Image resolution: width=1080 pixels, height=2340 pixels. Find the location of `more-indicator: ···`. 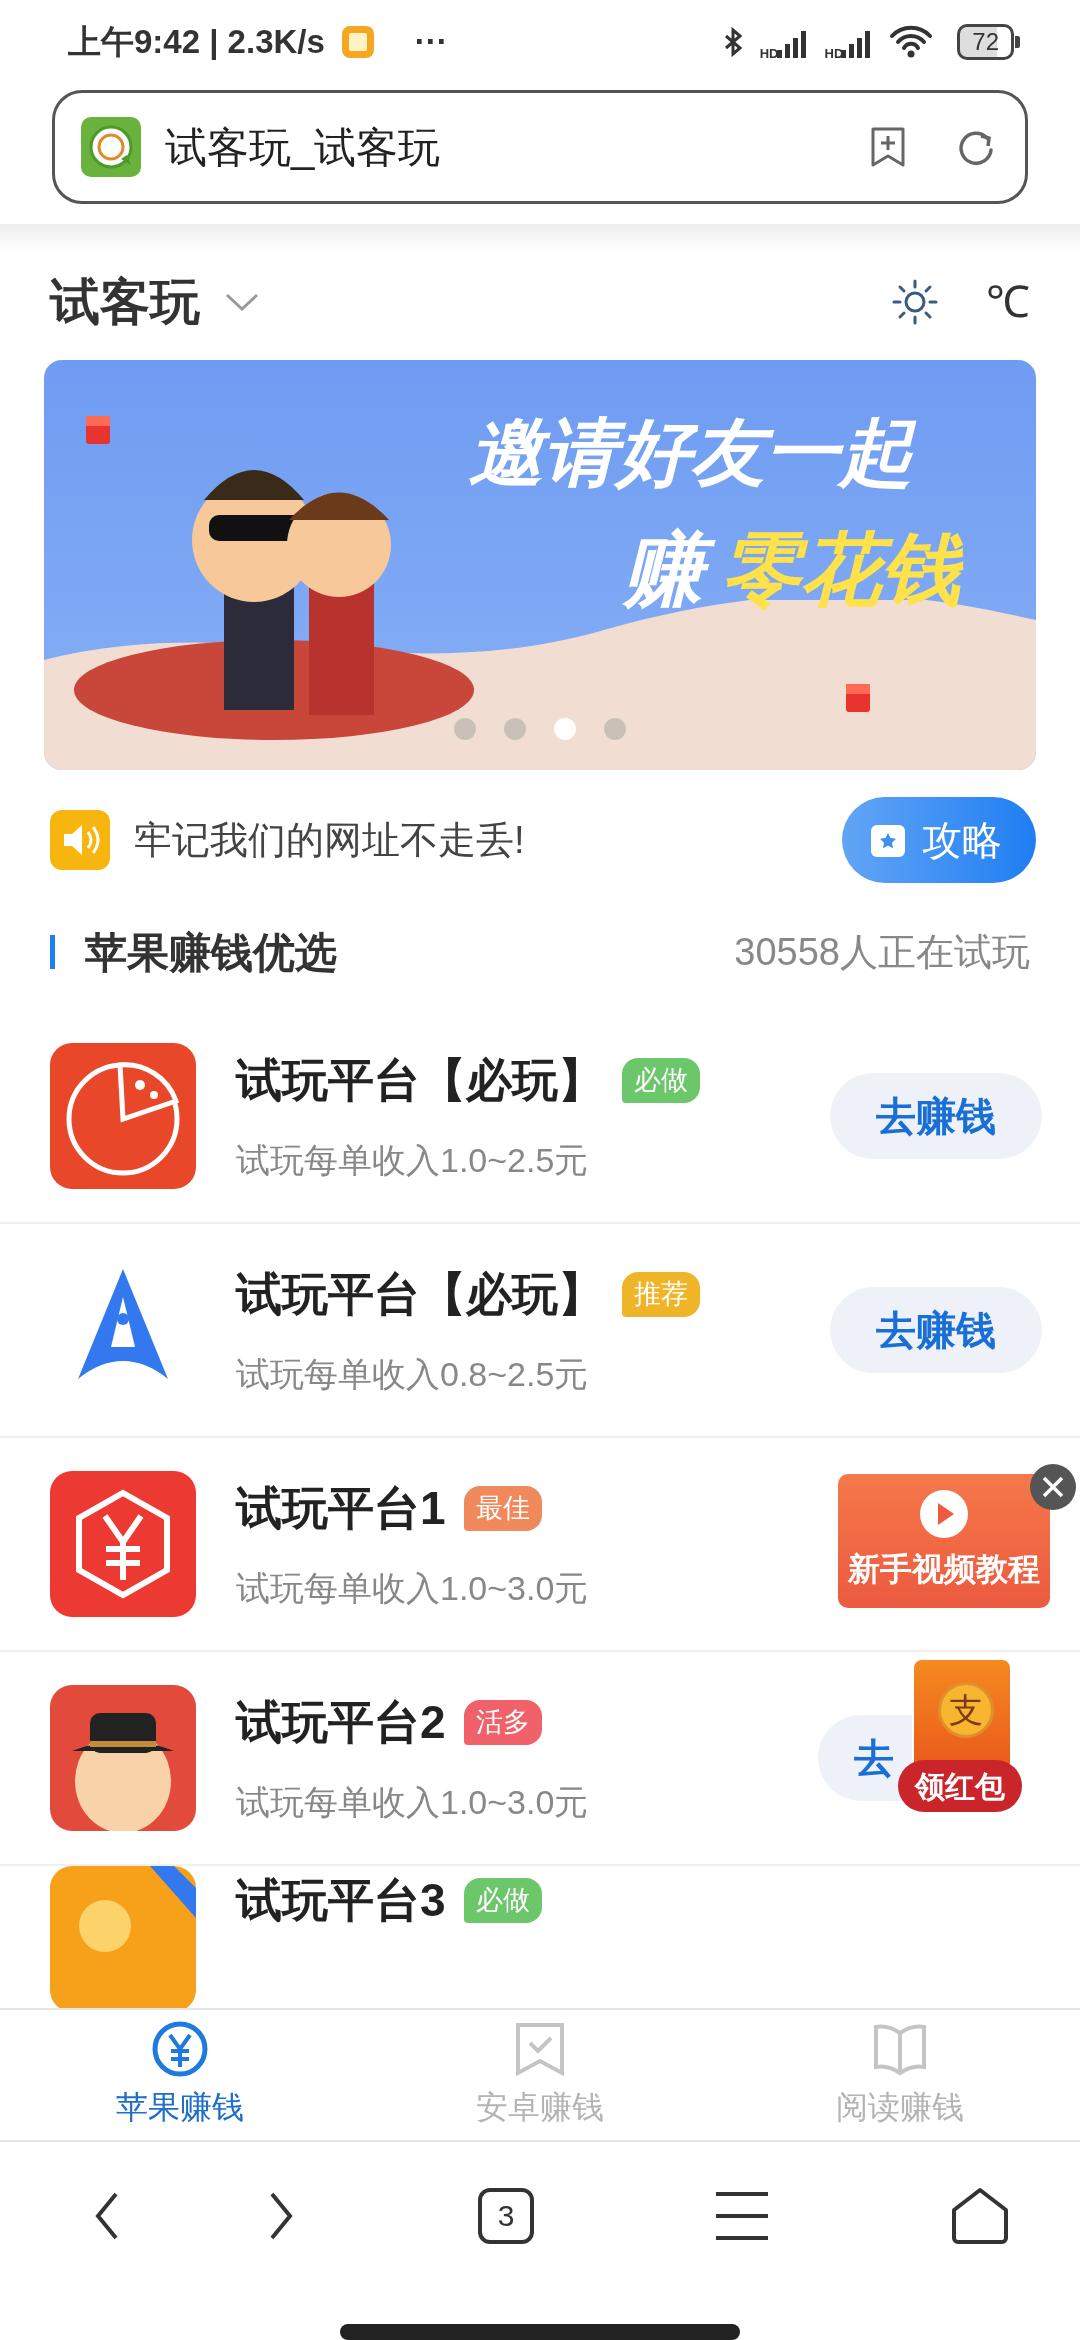

more-indicator: ··· is located at coordinates (431, 42).